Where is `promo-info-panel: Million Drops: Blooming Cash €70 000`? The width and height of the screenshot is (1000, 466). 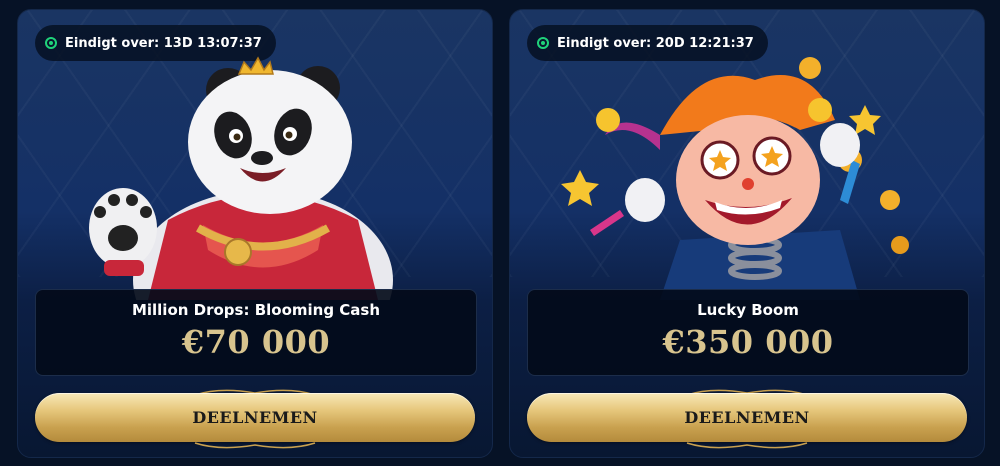
promo-info-panel: Million Drops: Blooming Cash €70 000 is located at coordinates (256, 332).